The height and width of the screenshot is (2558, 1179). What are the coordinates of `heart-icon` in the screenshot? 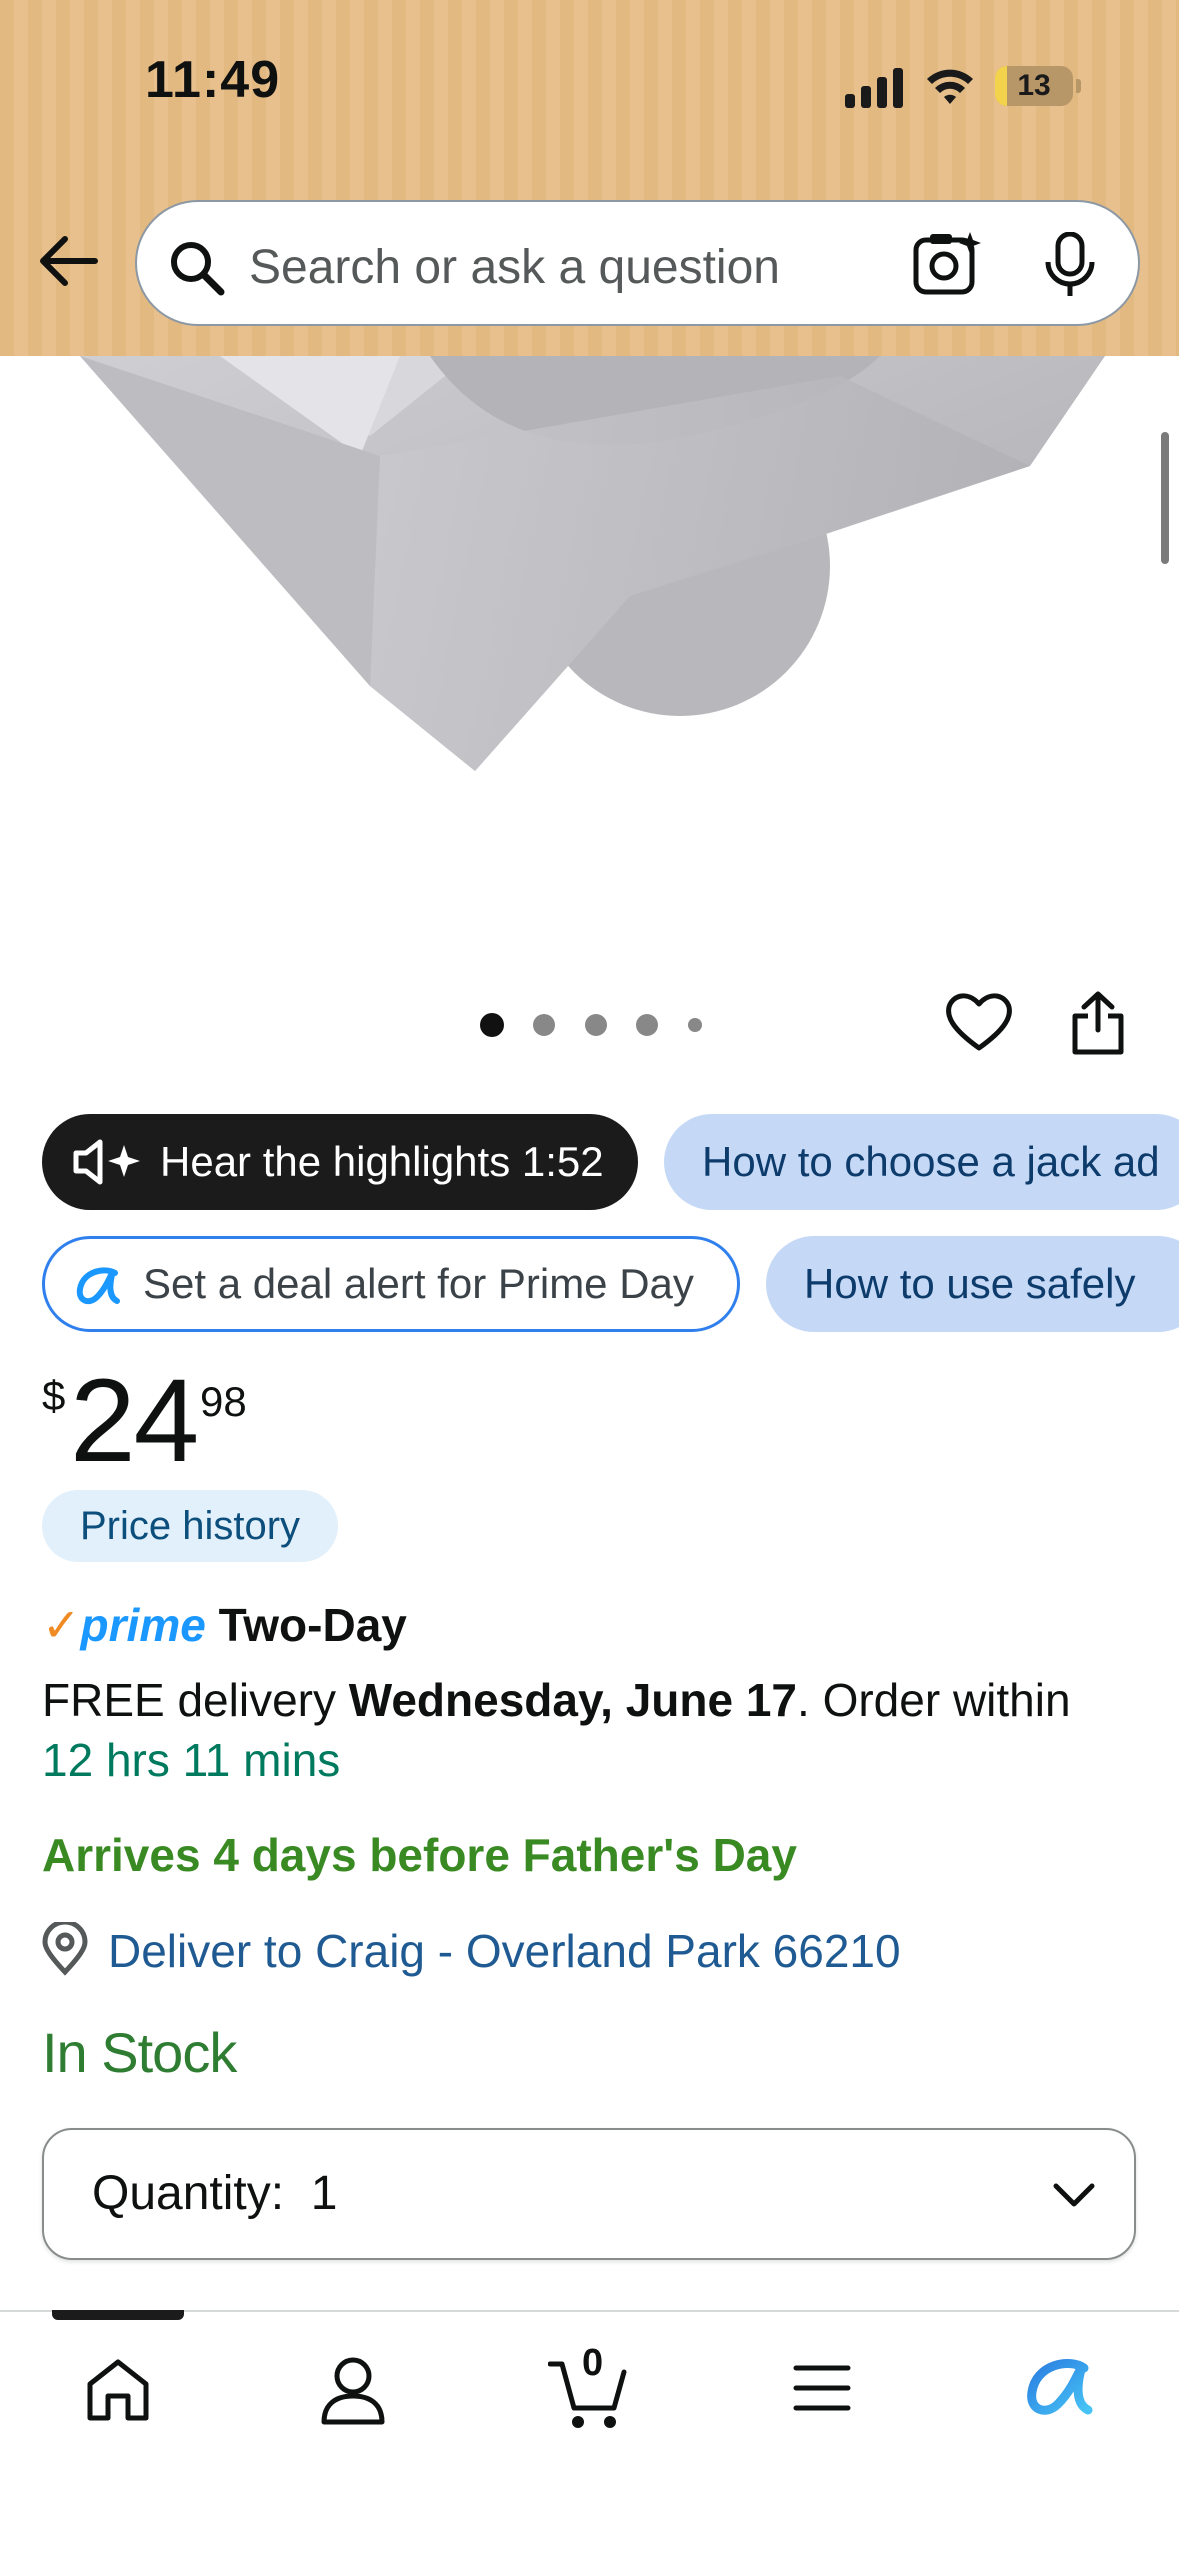 It's located at (979, 1022).